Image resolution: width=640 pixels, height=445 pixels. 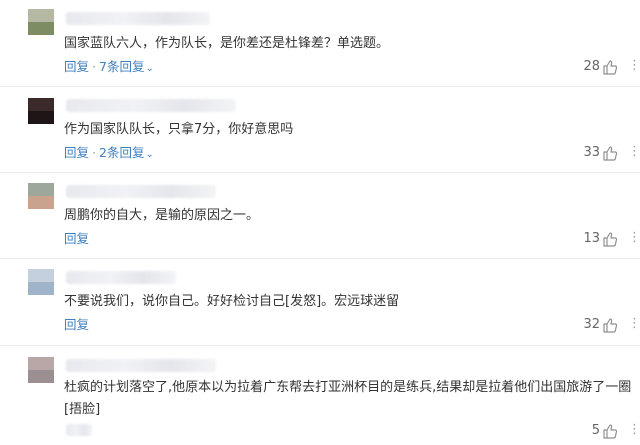 I want to click on like-count: 5, so click(x=595, y=430).